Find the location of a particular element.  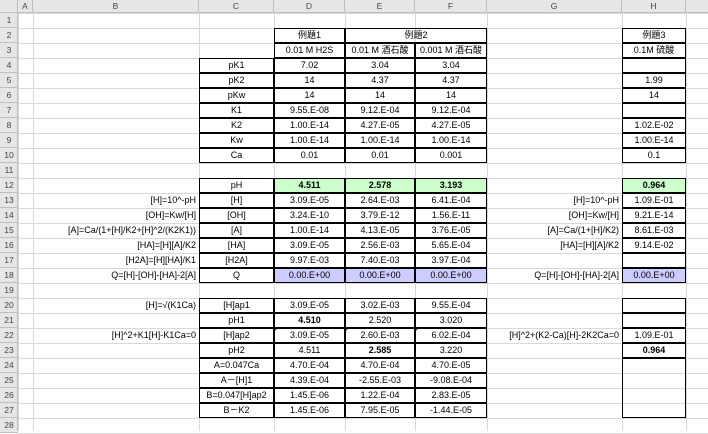

cell-h5: 1.99 is located at coordinates (654, 80).